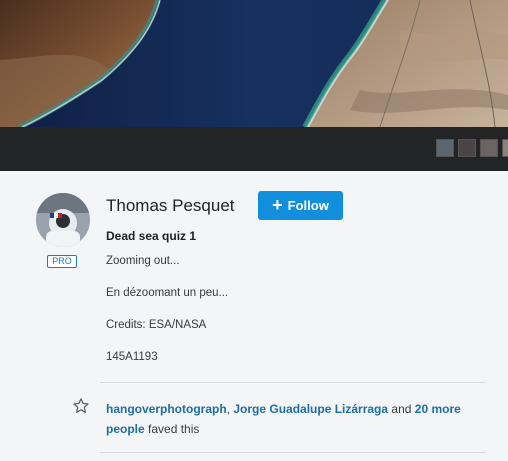 Image resolution: width=508 pixels, height=461 pixels. I want to click on avatar, so click(63, 220).